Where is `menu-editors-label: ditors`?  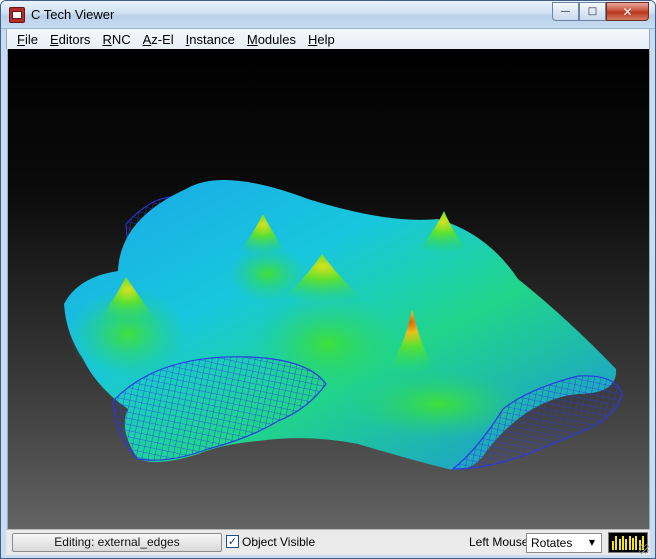 menu-editors-label: ditors is located at coordinates (74, 39).